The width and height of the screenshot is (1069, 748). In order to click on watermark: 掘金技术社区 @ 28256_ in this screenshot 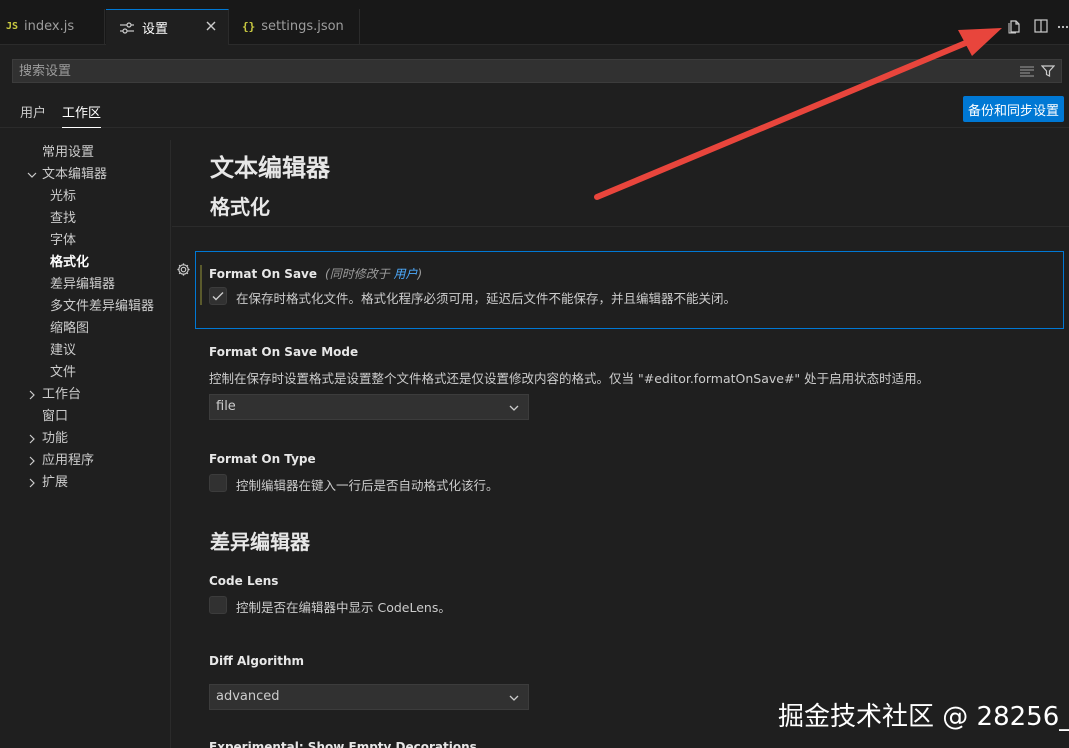, I will do `click(923, 717)`.